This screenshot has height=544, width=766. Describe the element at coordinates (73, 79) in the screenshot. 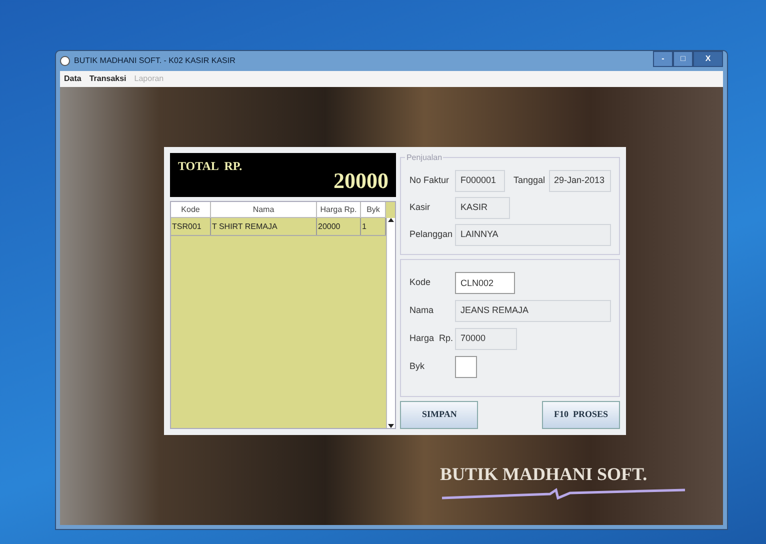

I see `menu-item: Data` at that location.